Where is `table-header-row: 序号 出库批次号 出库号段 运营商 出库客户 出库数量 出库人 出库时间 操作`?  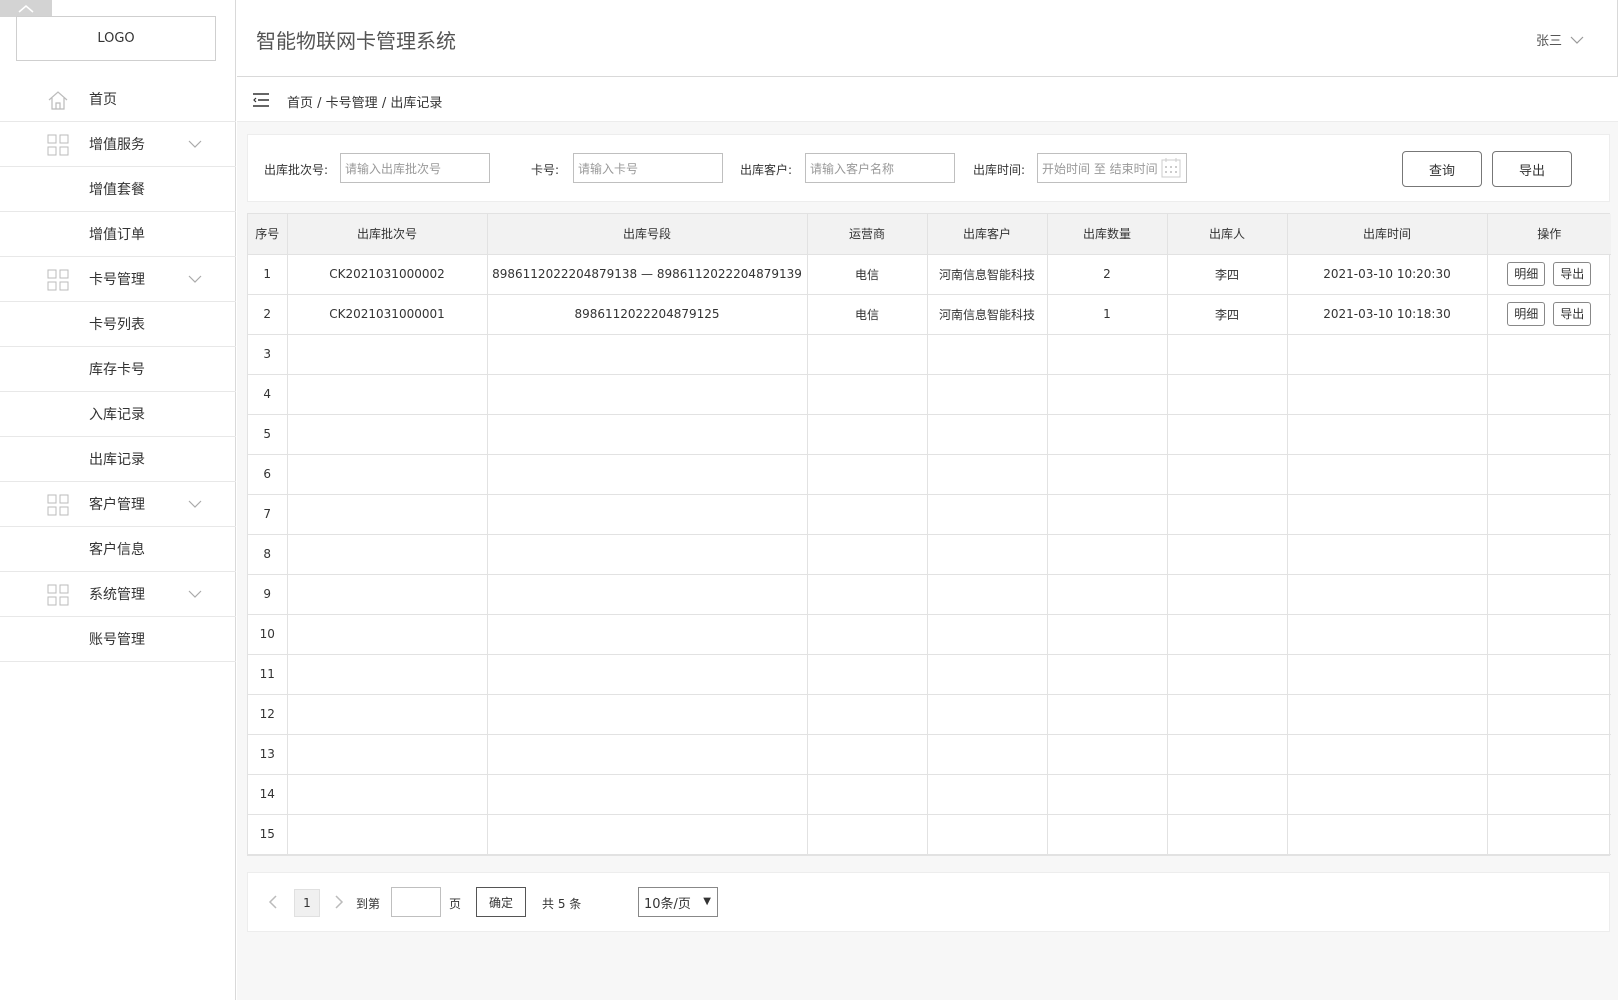 table-header-row: 序号 出库批次号 出库号段 运营商 出库客户 出库数量 出库人 出库时间 操作 is located at coordinates (929, 234).